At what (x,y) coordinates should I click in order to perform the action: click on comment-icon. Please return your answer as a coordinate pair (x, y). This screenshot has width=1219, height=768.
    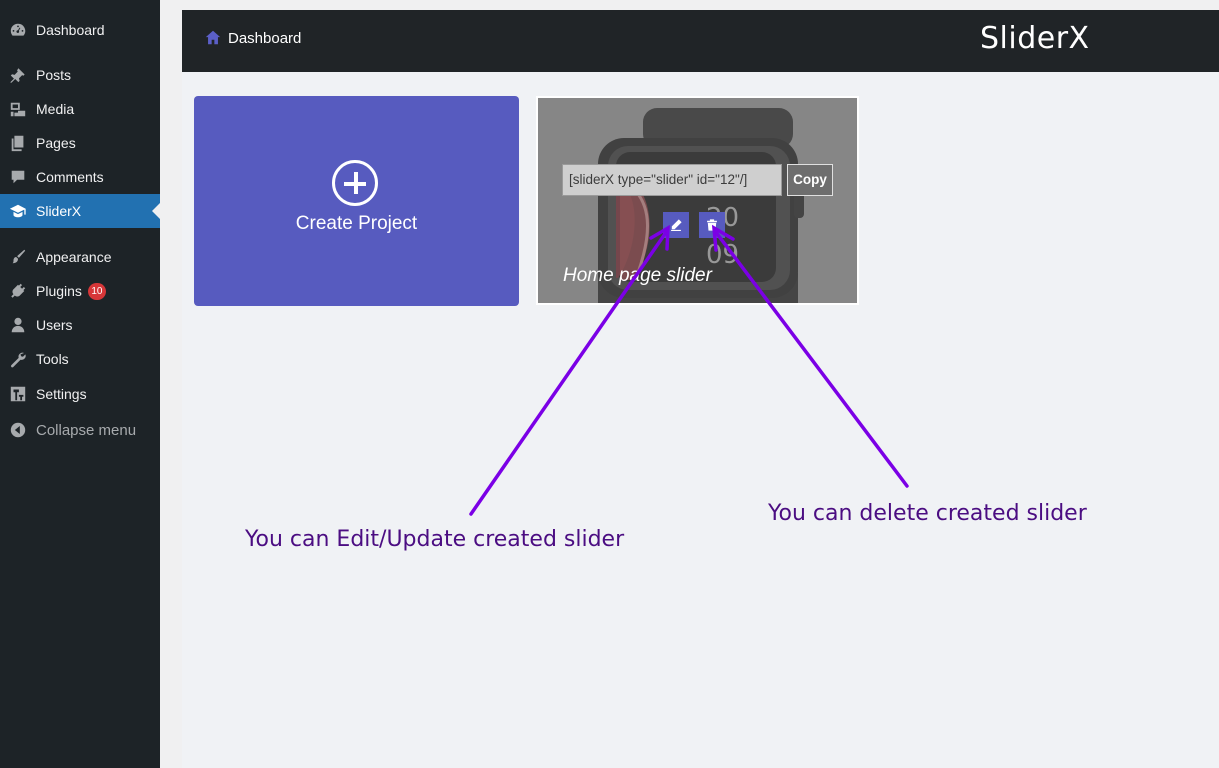
    Looking at the image, I should click on (18, 177).